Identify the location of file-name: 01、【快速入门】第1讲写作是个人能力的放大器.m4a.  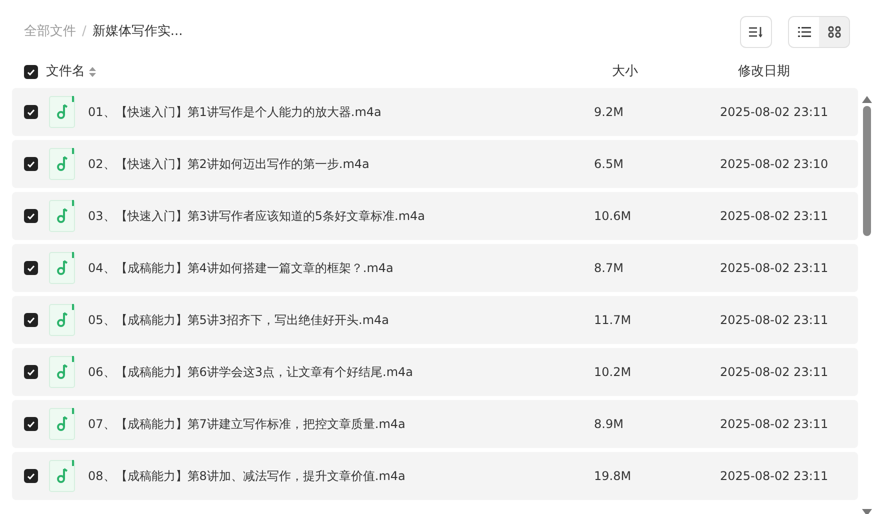
(235, 112).